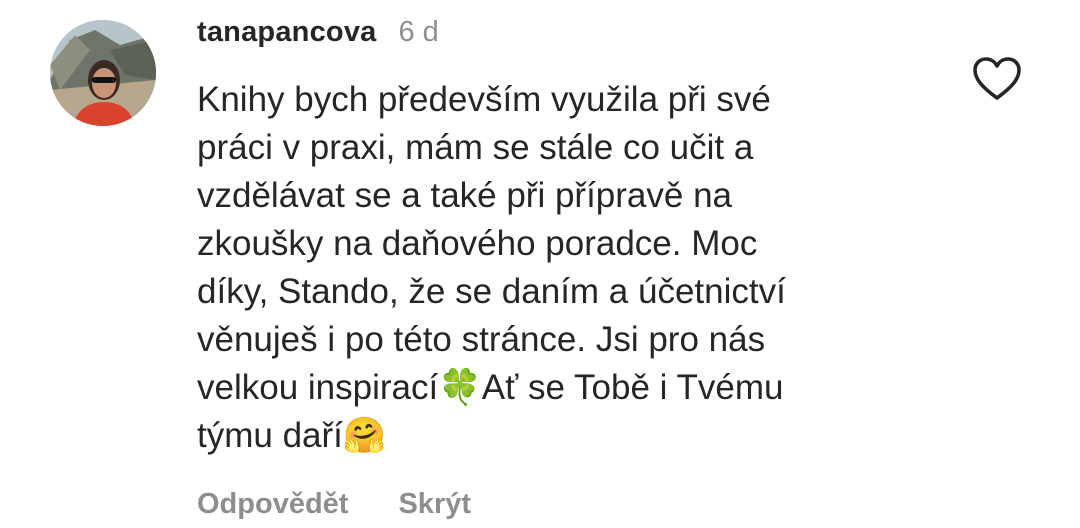  I want to click on comment-header: tanapancova 6 d, so click(318, 36).